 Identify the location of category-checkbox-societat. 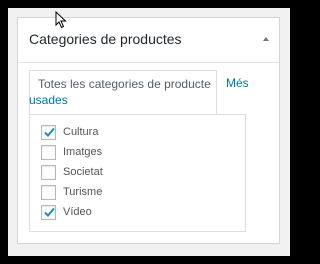
(48, 172).